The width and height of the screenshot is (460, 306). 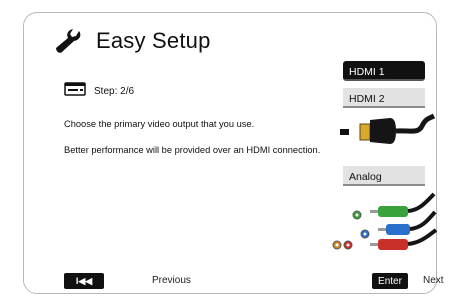 I want to click on tray-icon, so click(x=75, y=89).